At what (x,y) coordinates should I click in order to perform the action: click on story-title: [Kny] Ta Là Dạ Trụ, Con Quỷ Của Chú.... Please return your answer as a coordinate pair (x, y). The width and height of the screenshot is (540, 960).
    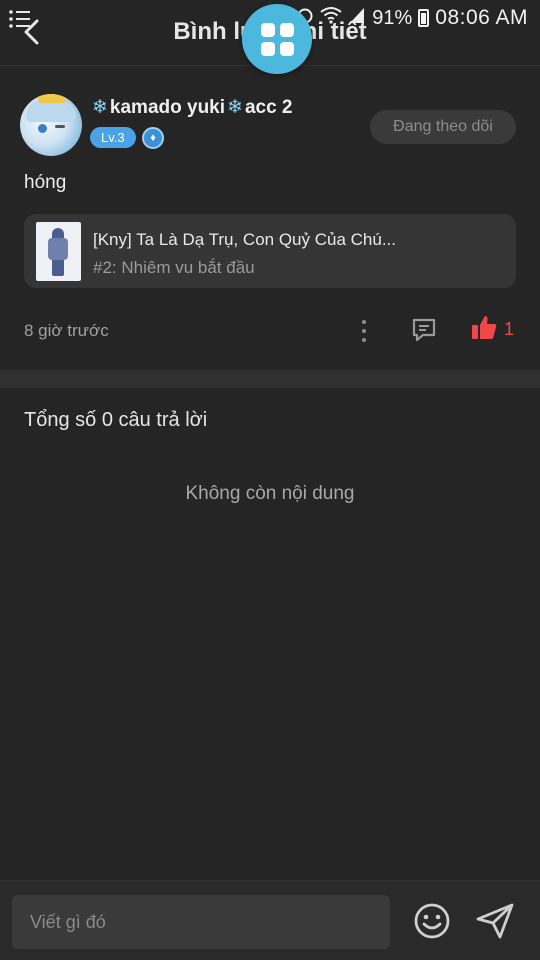
    Looking at the image, I should click on (245, 239).